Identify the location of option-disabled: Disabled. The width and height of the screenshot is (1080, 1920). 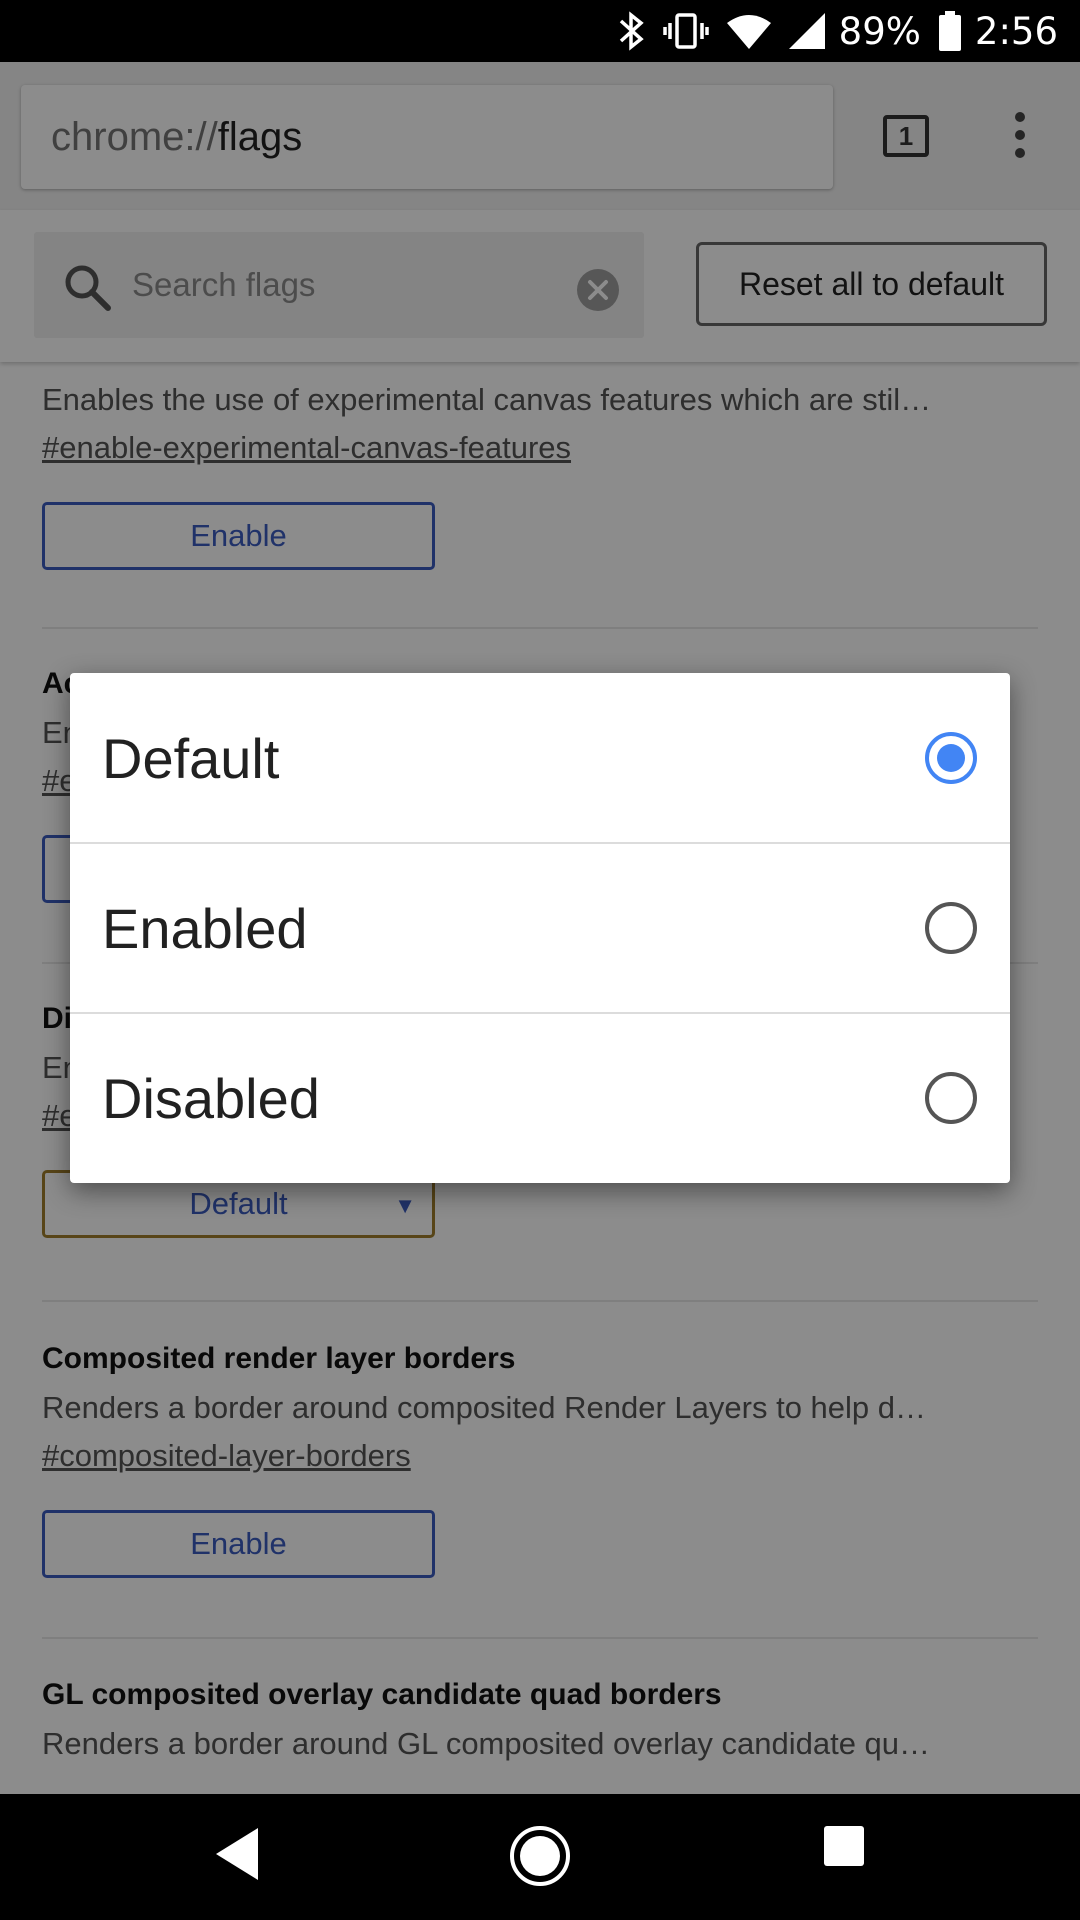
(540, 1098).